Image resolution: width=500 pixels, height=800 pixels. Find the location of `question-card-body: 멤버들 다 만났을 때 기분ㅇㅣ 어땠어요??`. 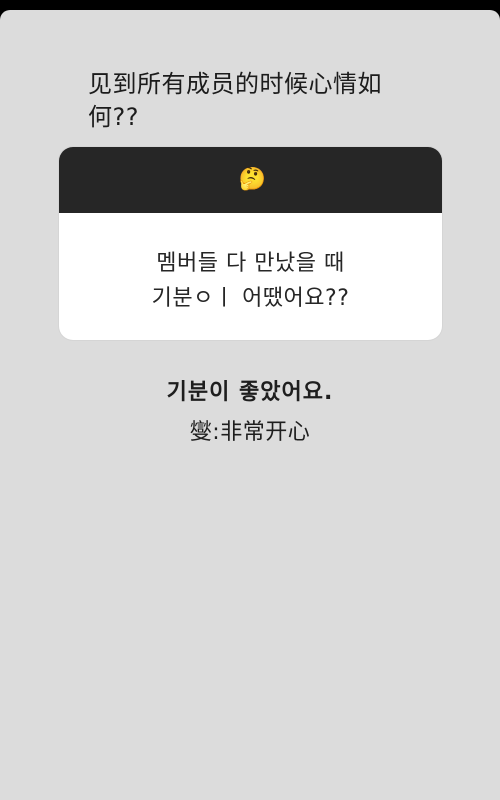

question-card-body: 멤버들 다 만났을 때 기분ㅇㅣ 어땠어요?? is located at coordinates (250, 276).